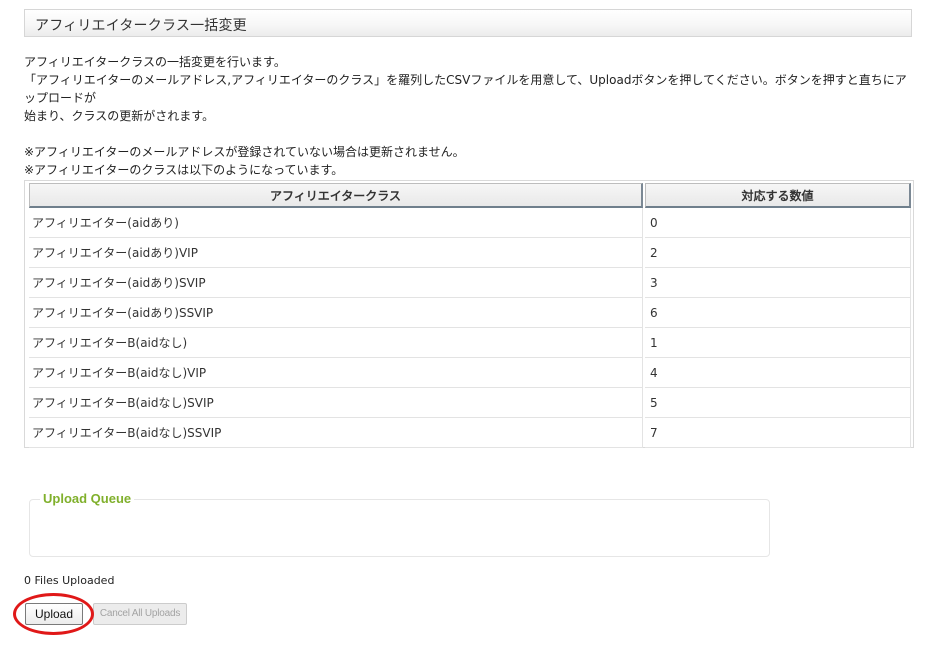  I want to click on table-row: アフィリエイターB(aidなし)SVIP 5, so click(470, 403).